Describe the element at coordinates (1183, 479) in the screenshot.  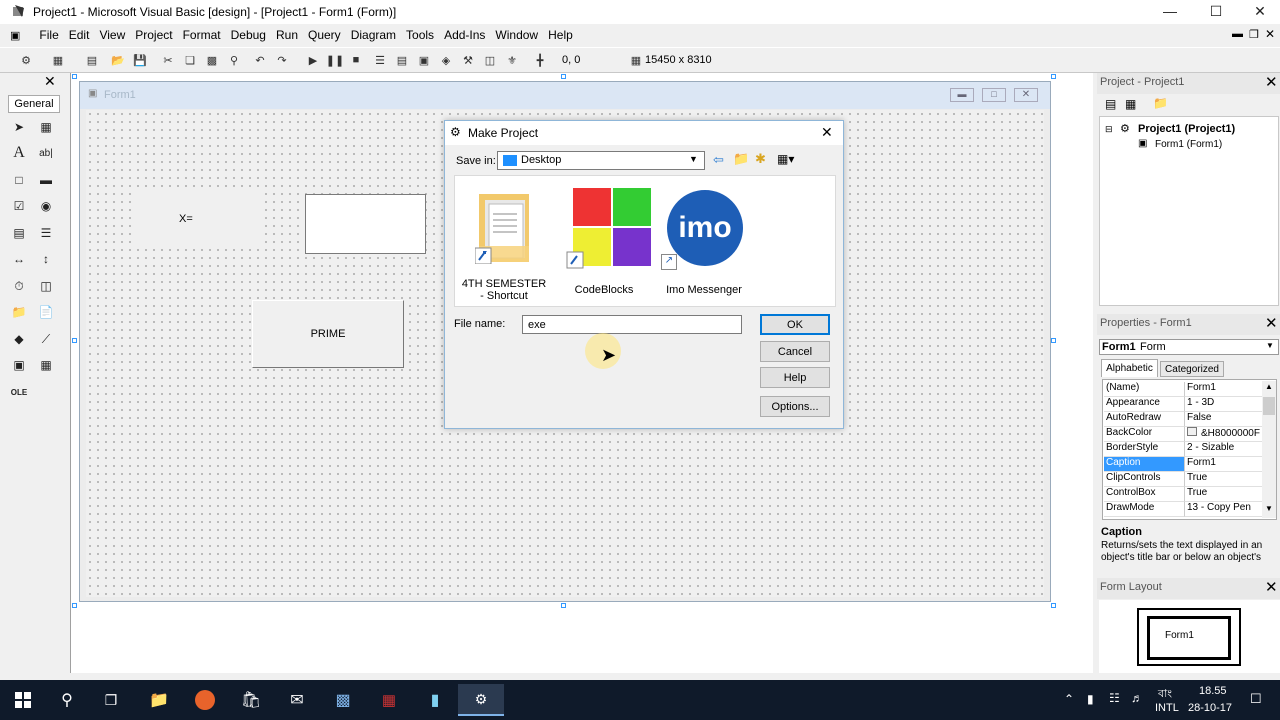
I see `property-row: ClipControls True` at that location.